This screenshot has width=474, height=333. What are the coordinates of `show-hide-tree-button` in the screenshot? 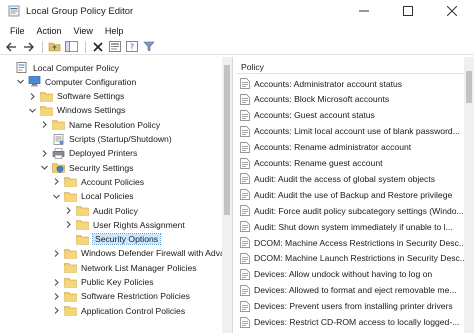 It's located at (71, 47).